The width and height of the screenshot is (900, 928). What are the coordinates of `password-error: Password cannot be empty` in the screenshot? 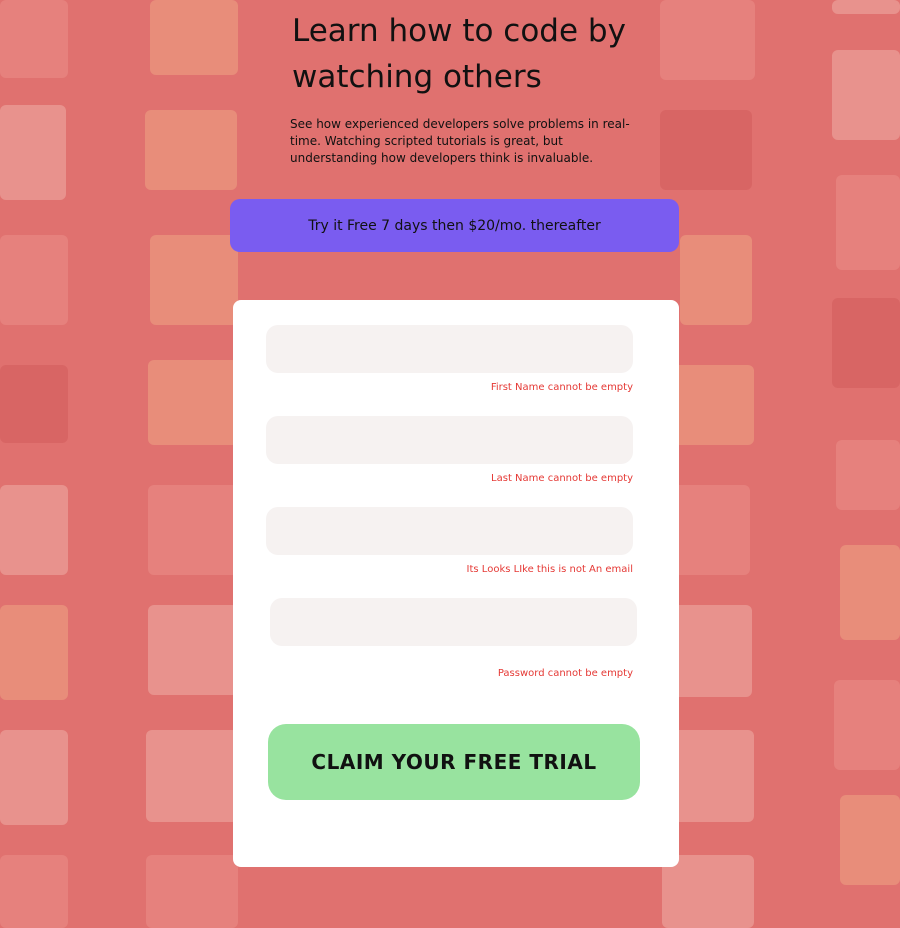 It's located at (565, 673).